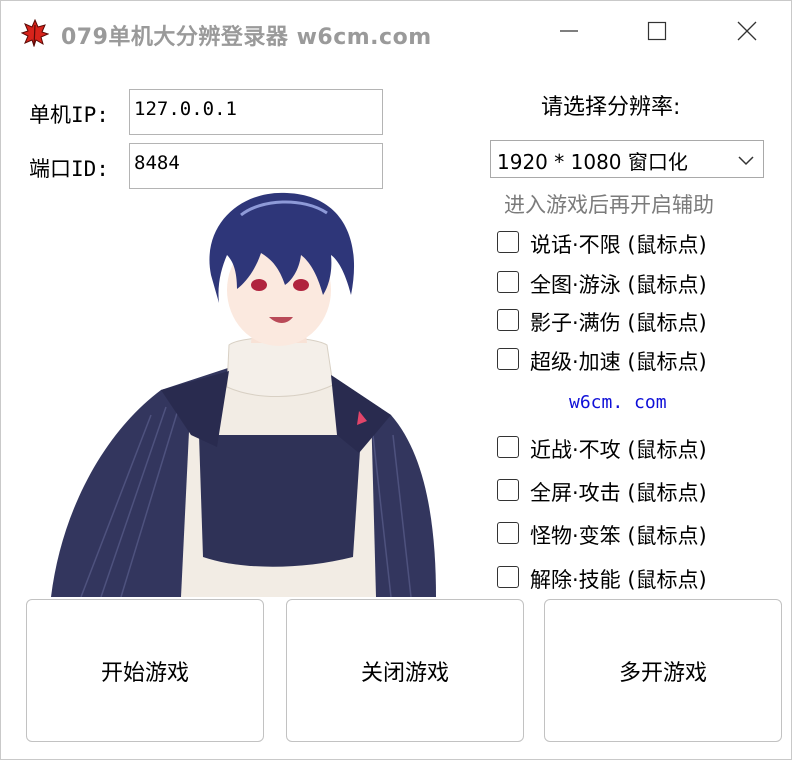 The image size is (792, 760). Describe the element at coordinates (145, 670) in the screenshot. I see `start-game-button: 开始游戏` at that location.